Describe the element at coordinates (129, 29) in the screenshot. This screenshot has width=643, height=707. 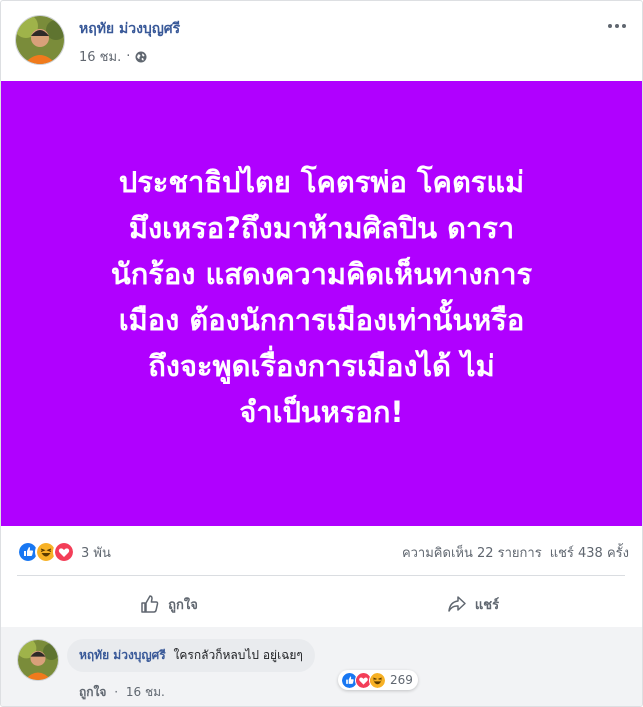
I see `author-name: หฤทัย ม่วงบุญศรี` at that location.